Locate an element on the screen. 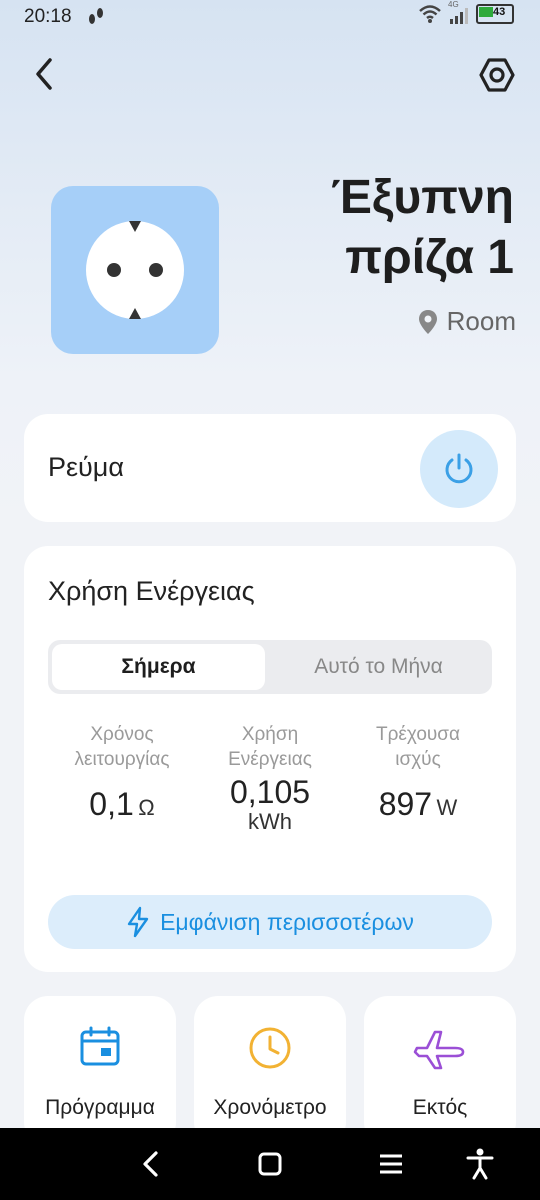 Image resolution: width=540 pixels, height=1200 pixels. signal-icon: 4G is located at coordinates (459, 12).